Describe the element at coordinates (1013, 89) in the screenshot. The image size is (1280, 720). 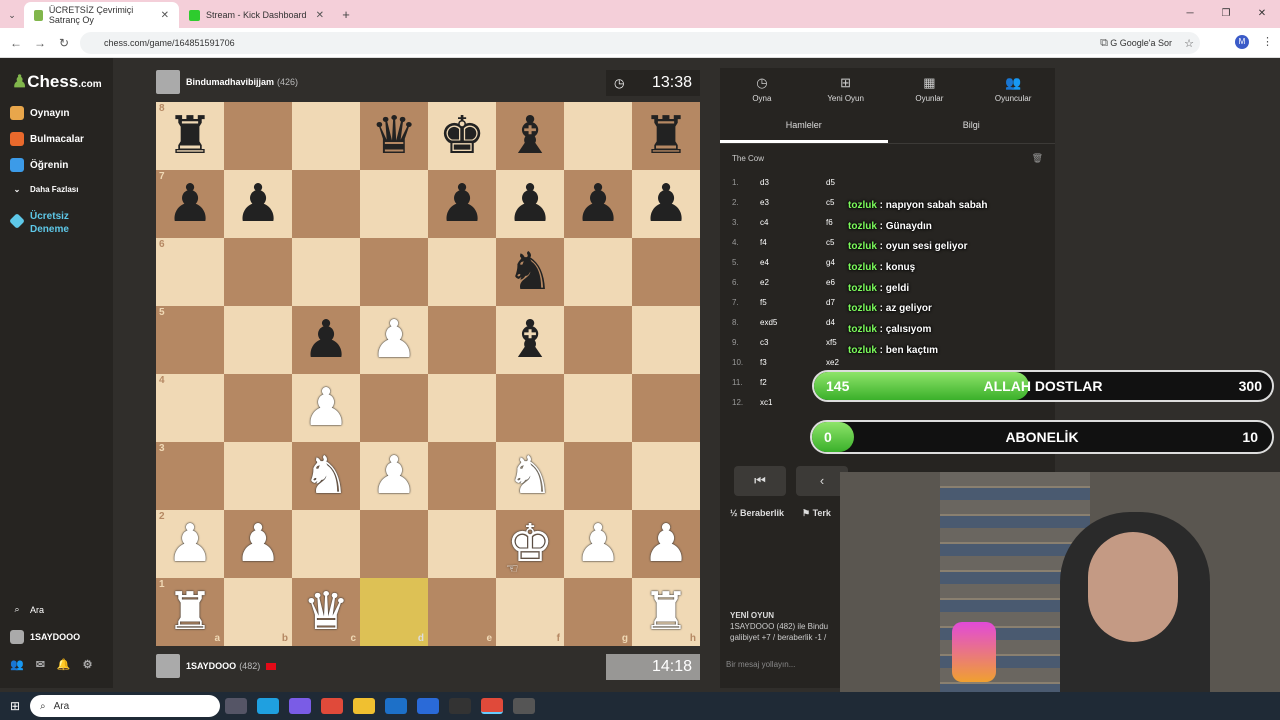
I see `tab-players: 👥 Oyuncular` at that location.